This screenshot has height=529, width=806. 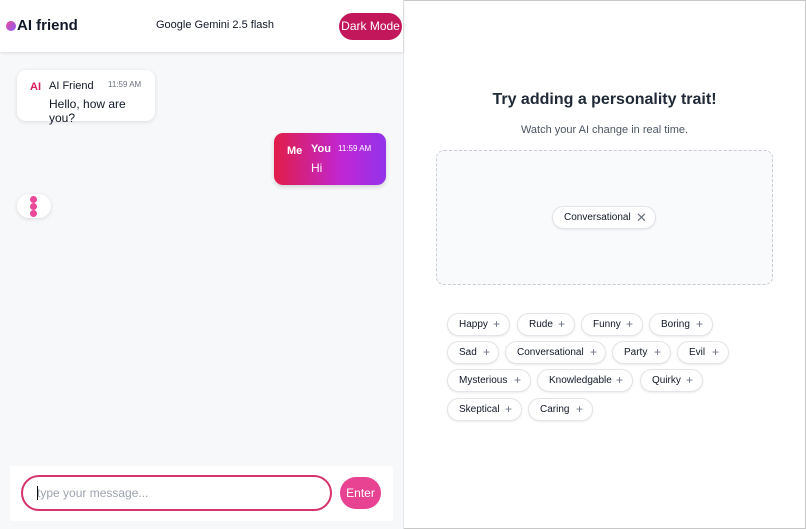 I want to click on trait-label: Happy, so click(x=473, y=324).